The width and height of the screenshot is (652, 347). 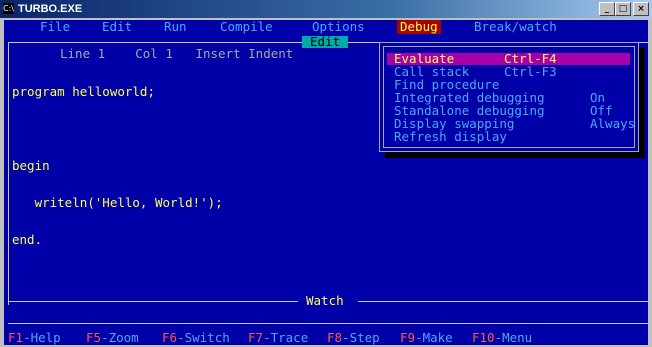 What do you see at coordinates (515, 26) in the screenshot?
I see `menu-break-watch: Break/watch` at bounding box center [515, 26].